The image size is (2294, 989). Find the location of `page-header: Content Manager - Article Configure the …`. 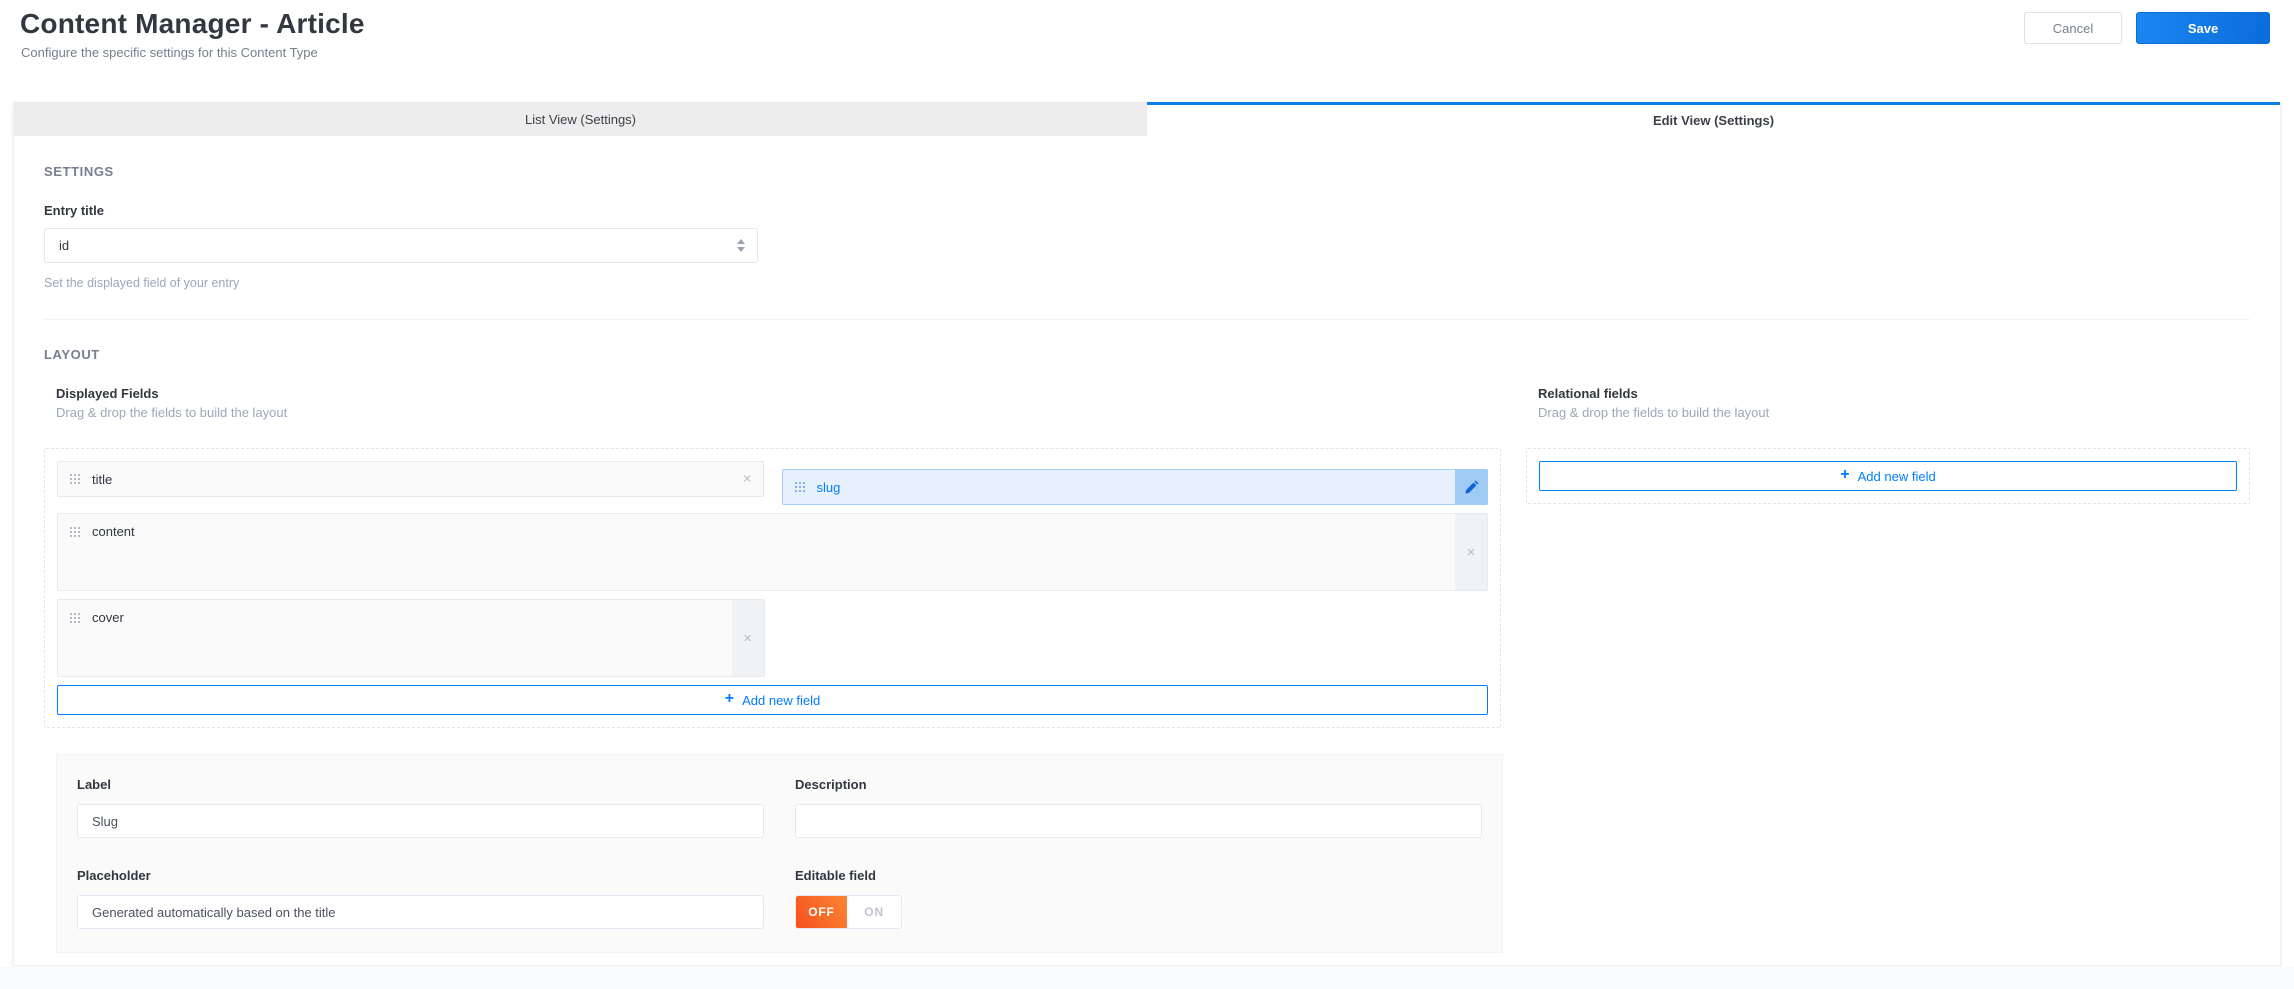

page-header: Content Manager - Article Configure the … is located at coordinates (1147, 51).